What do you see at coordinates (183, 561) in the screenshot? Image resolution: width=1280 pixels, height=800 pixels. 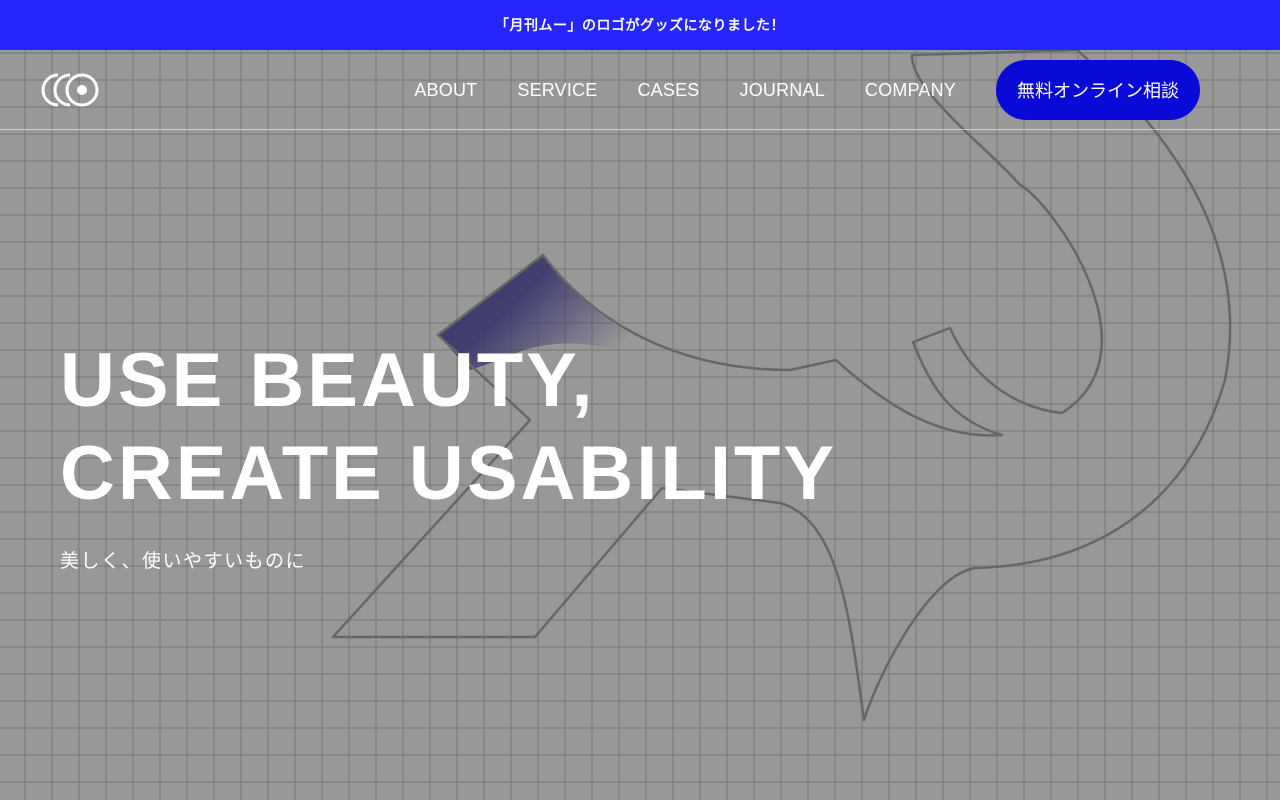 I see `hero-subline: 美しく、使いやすいものに` at bounding box center [183, 561].